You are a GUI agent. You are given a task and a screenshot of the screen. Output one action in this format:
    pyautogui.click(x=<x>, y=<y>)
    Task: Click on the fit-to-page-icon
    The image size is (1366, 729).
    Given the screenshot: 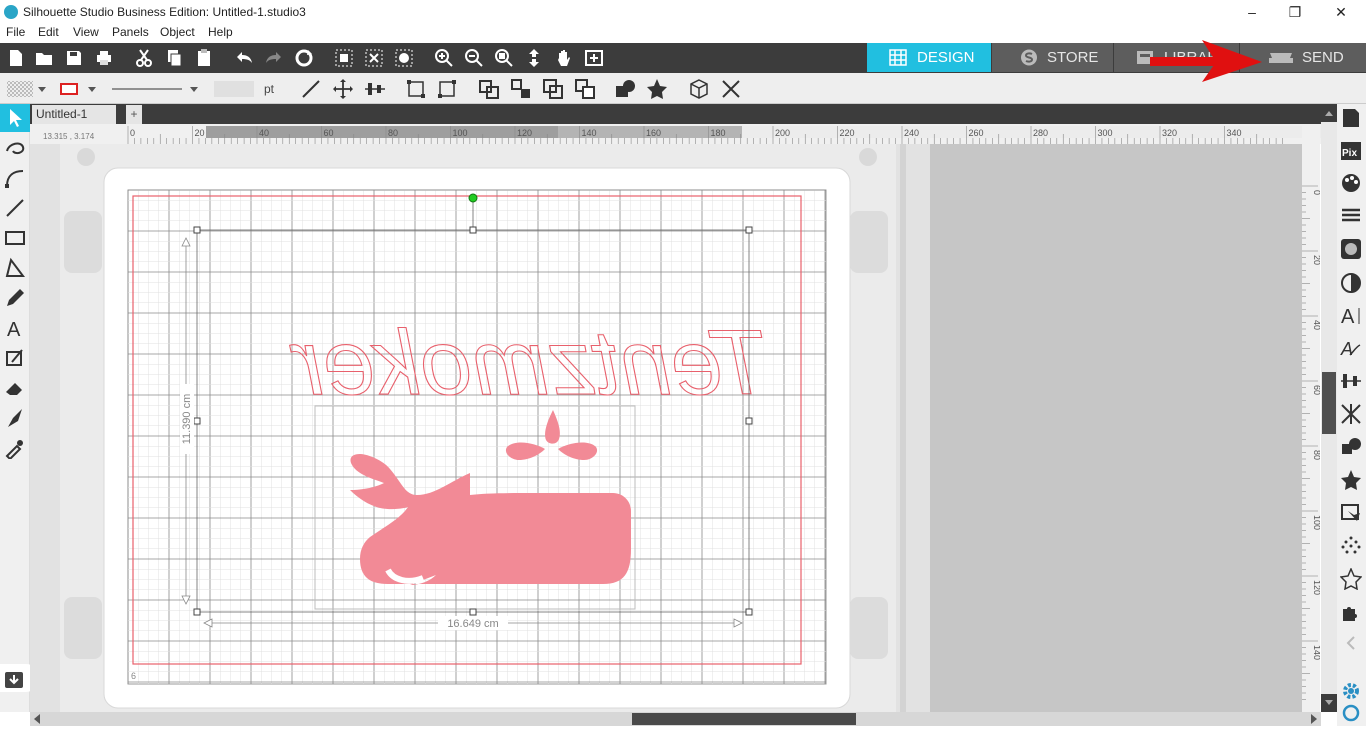 What is the action you would take?
    pyautogui.click(x=534, y=58)
    